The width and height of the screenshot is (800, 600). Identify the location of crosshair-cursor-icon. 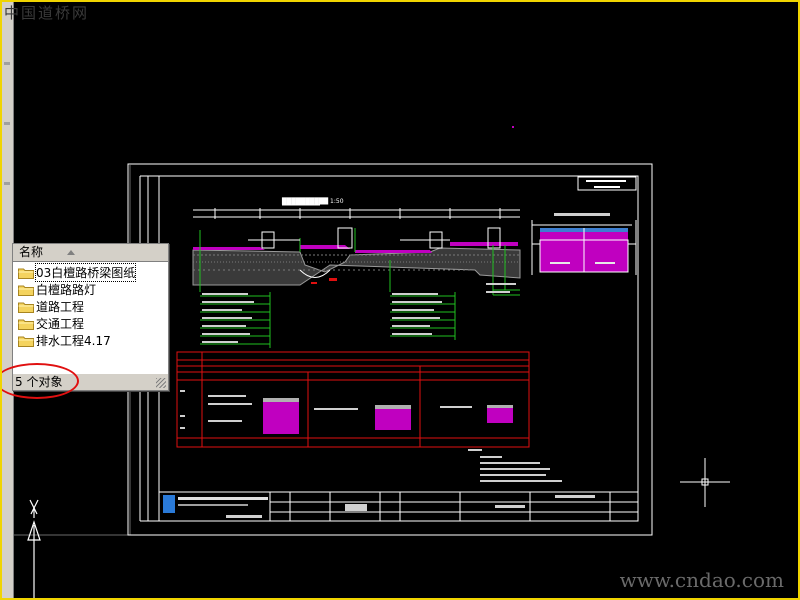
(705, 482).